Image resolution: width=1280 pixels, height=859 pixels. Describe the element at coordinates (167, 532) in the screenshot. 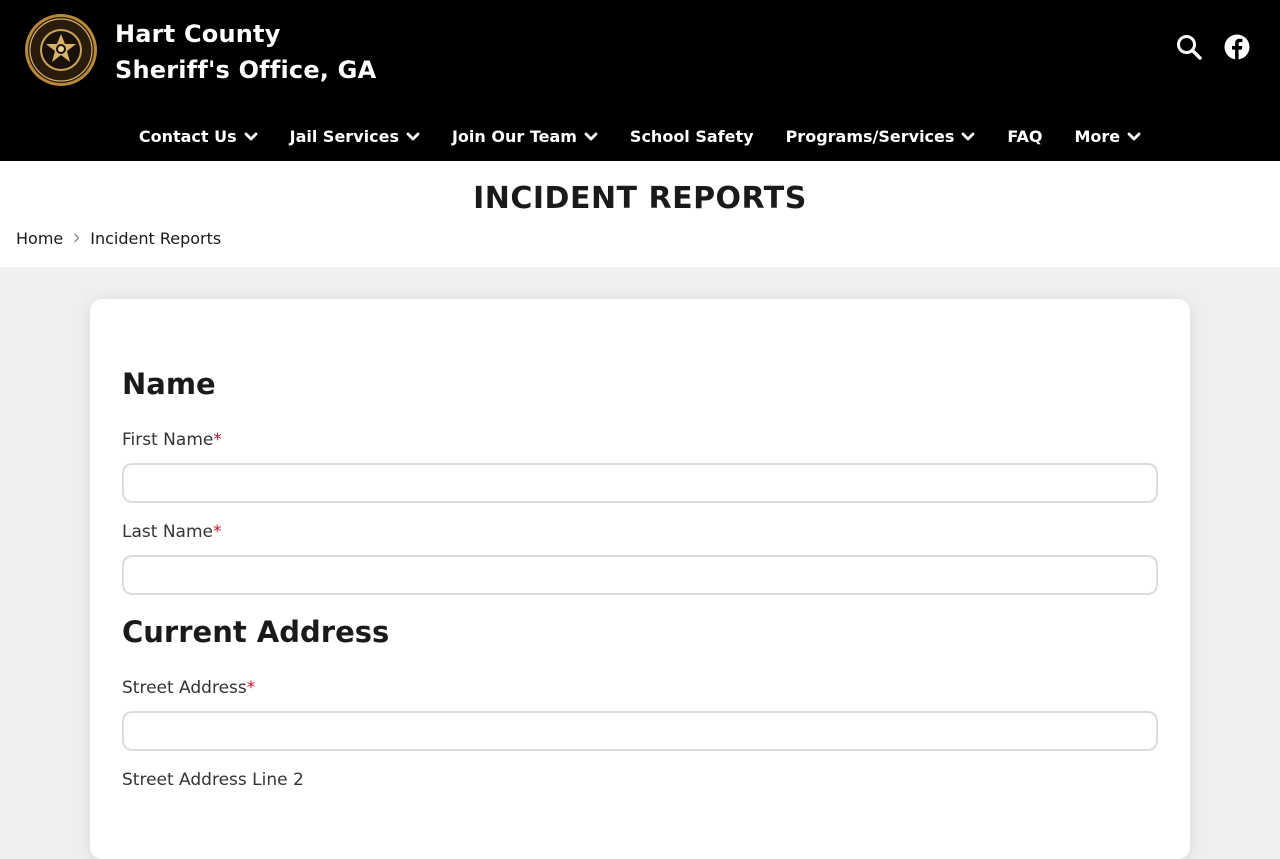

I see `field-label-text: Last Name` at that location.